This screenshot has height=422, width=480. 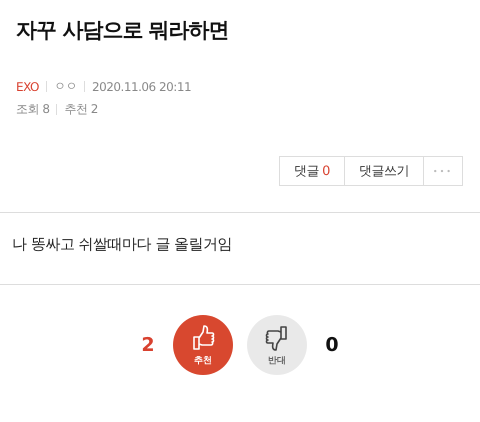 What do you see at coordinates (33, 109) in the screenshot?
I see `view-count: 조회 8` at bounding box center [33, 109].